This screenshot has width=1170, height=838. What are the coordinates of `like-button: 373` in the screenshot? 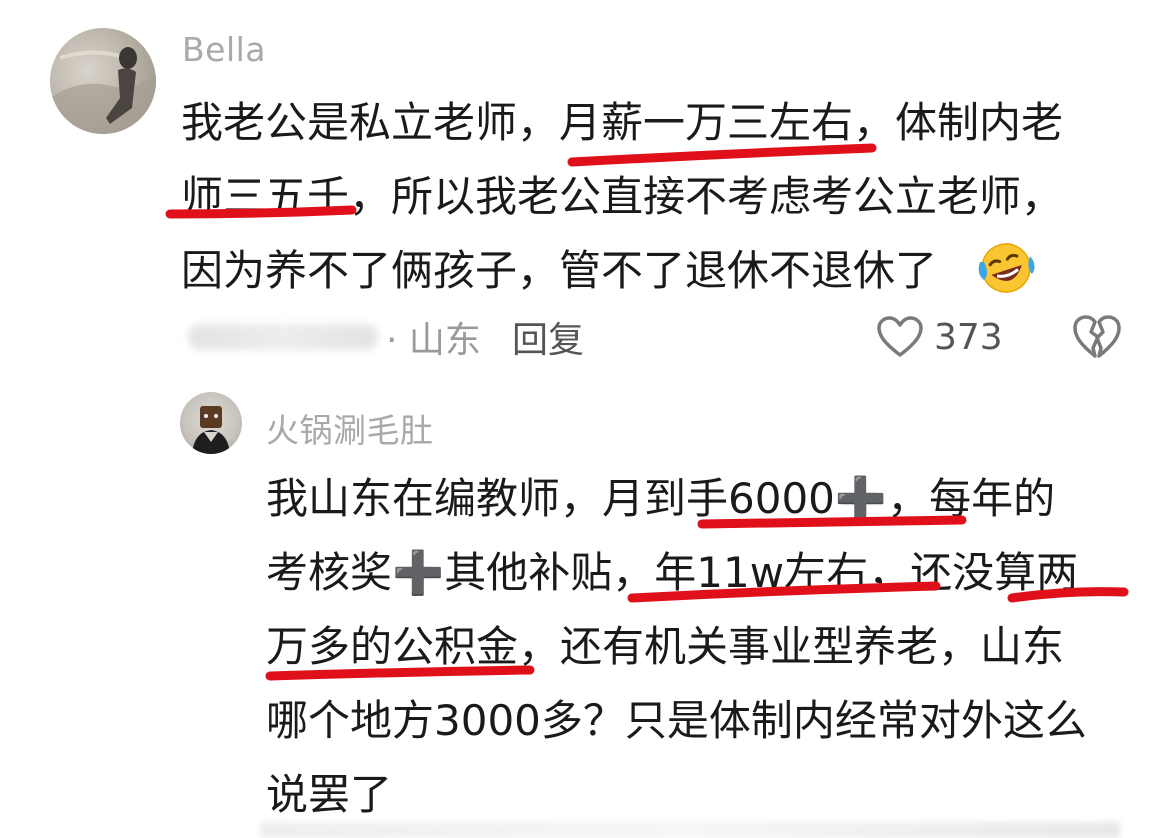 It's located at (939, 337).